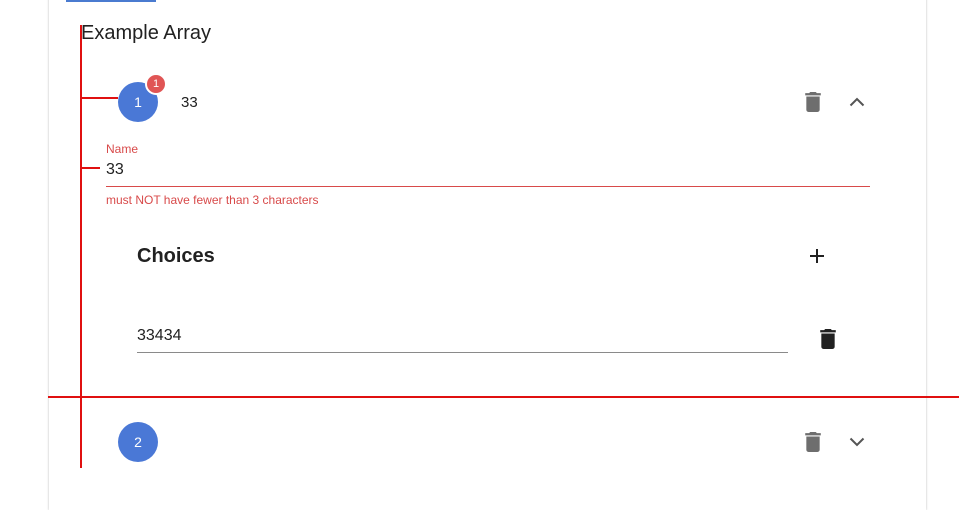  Describe the element at coordinates (176, 256) in the screenshot. I see `choices-title: Choices` at that location.